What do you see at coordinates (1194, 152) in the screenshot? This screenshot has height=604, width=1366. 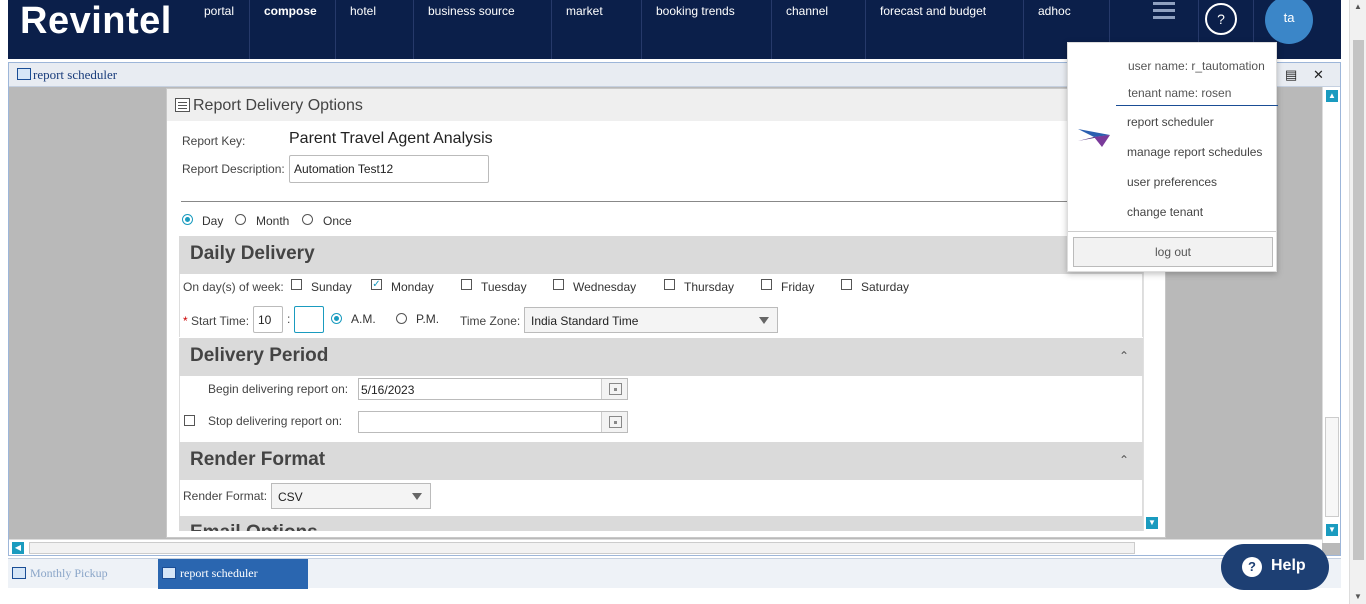 I see `menu-item-manage-report-schedules: manage report schedules` at bounding box center [1194, 152].